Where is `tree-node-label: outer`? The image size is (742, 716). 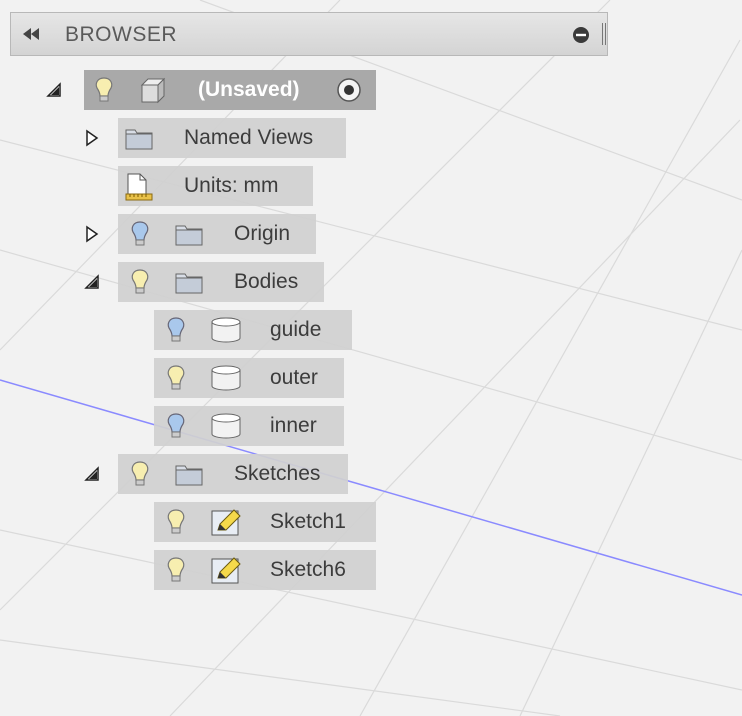
tree-node-label: outer is located at coordinates (294, 377).